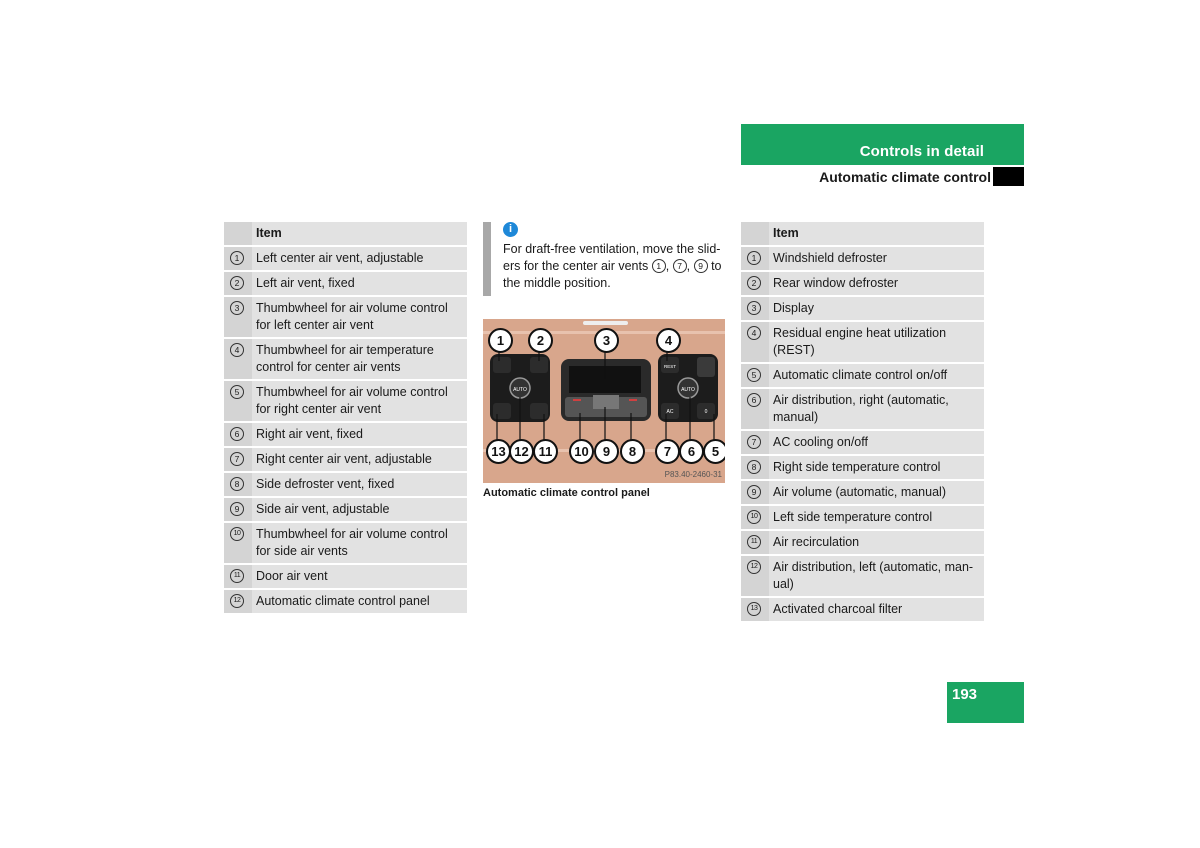  Describe the element at coordinates (359, 485) in the screenshot. I see `item-description: Side defroster vent, fixed` at that location.